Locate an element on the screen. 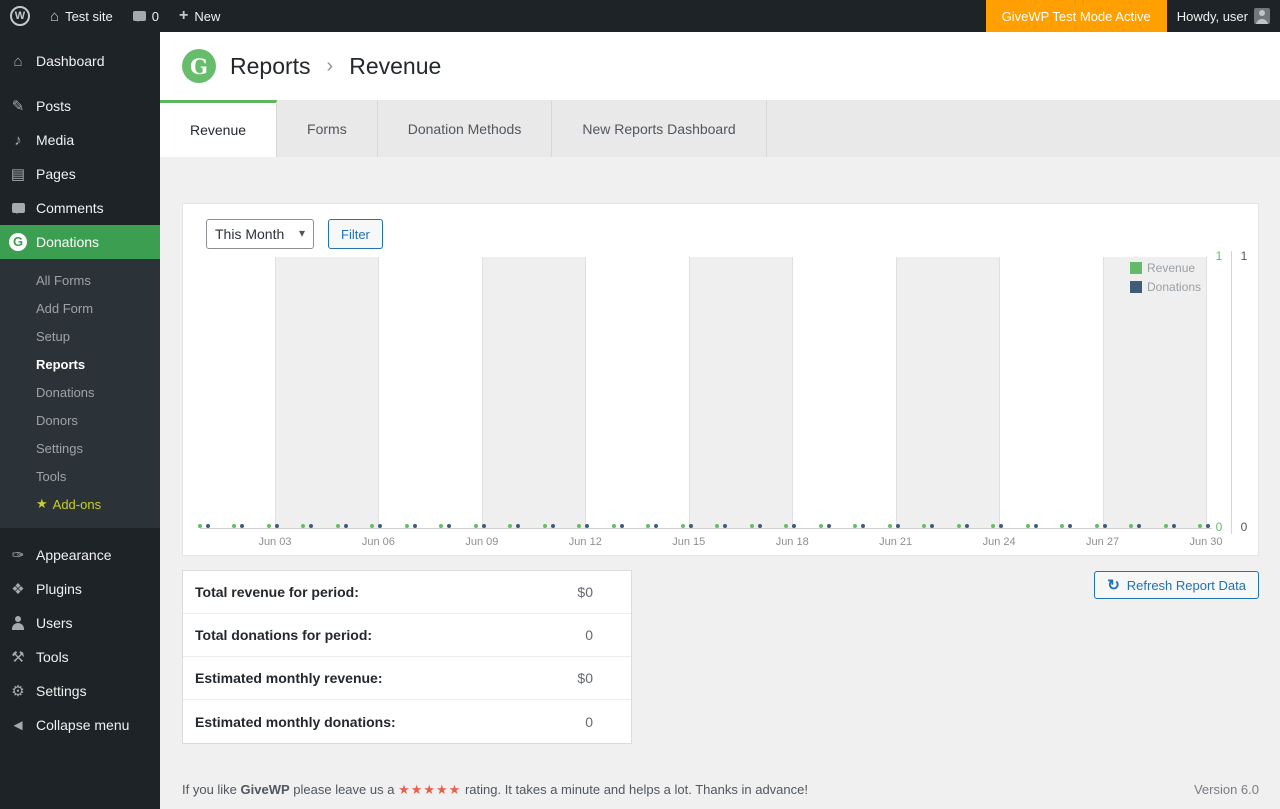 The width and height of the screenshot is (1280, 809). sidebar-item-comments: Comments is located at coordinates (80, 208).